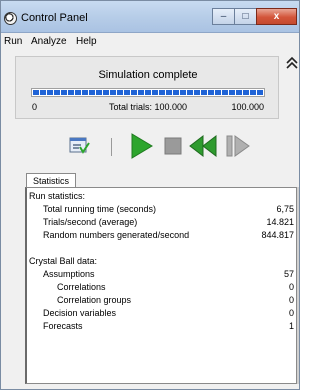 The image size is (320, 390). What do you see at coordinates (291, 326) in the screenshot?
I see `stats-value: 1` at bounding box center [291, 326].